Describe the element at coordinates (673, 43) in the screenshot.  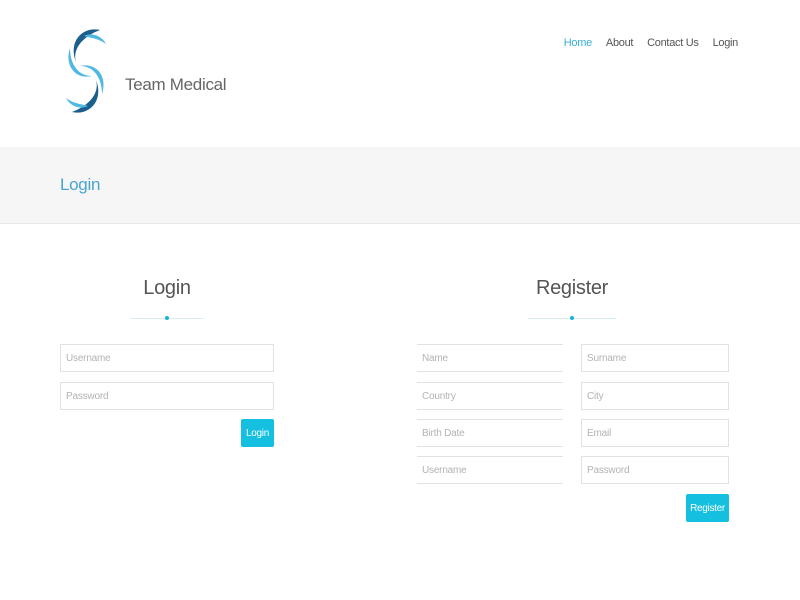
I see `nav-contact-link: Contact Us` at that location.